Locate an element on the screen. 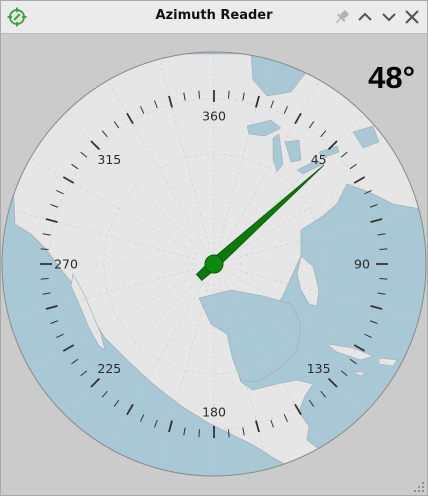 This screenshot has width=428, height=496. azimuth-readout: 48° is located at coordinates (391, 77).